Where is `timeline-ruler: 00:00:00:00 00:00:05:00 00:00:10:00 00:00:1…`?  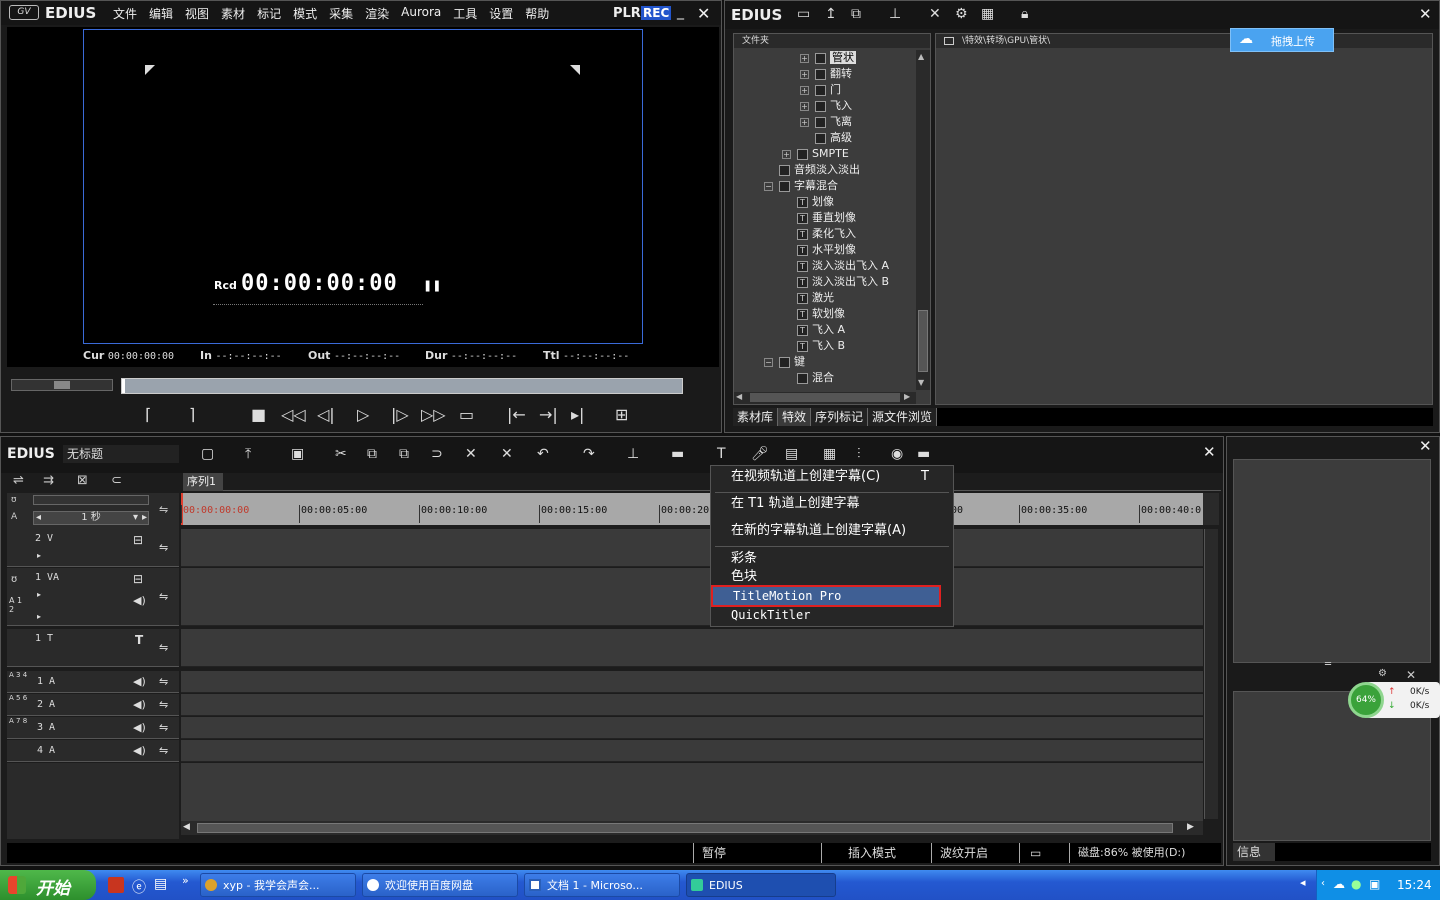 timeline-ruler: 00:00:00:00 00:00:05:00 00:00:10:00 00:00:1… is located at coordinates (692, 509).